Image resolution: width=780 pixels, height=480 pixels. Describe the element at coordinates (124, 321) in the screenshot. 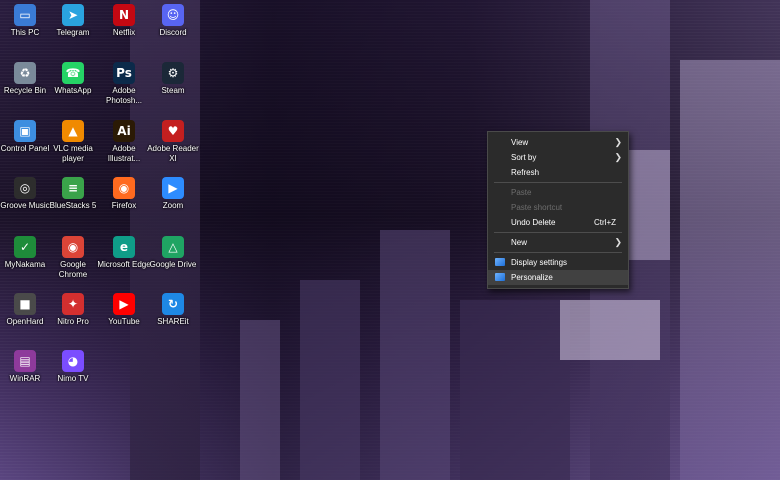

I see `desktop-icon-label: YouTube` at that location.